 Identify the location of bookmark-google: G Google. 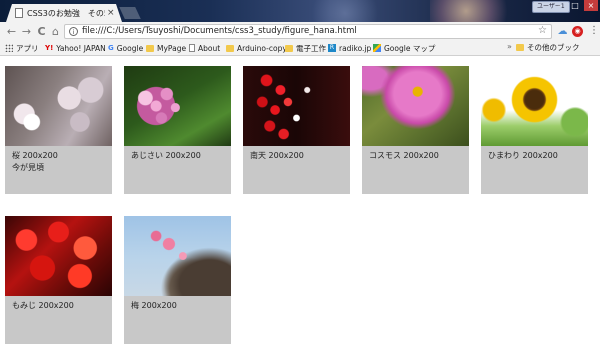
(125, 48).